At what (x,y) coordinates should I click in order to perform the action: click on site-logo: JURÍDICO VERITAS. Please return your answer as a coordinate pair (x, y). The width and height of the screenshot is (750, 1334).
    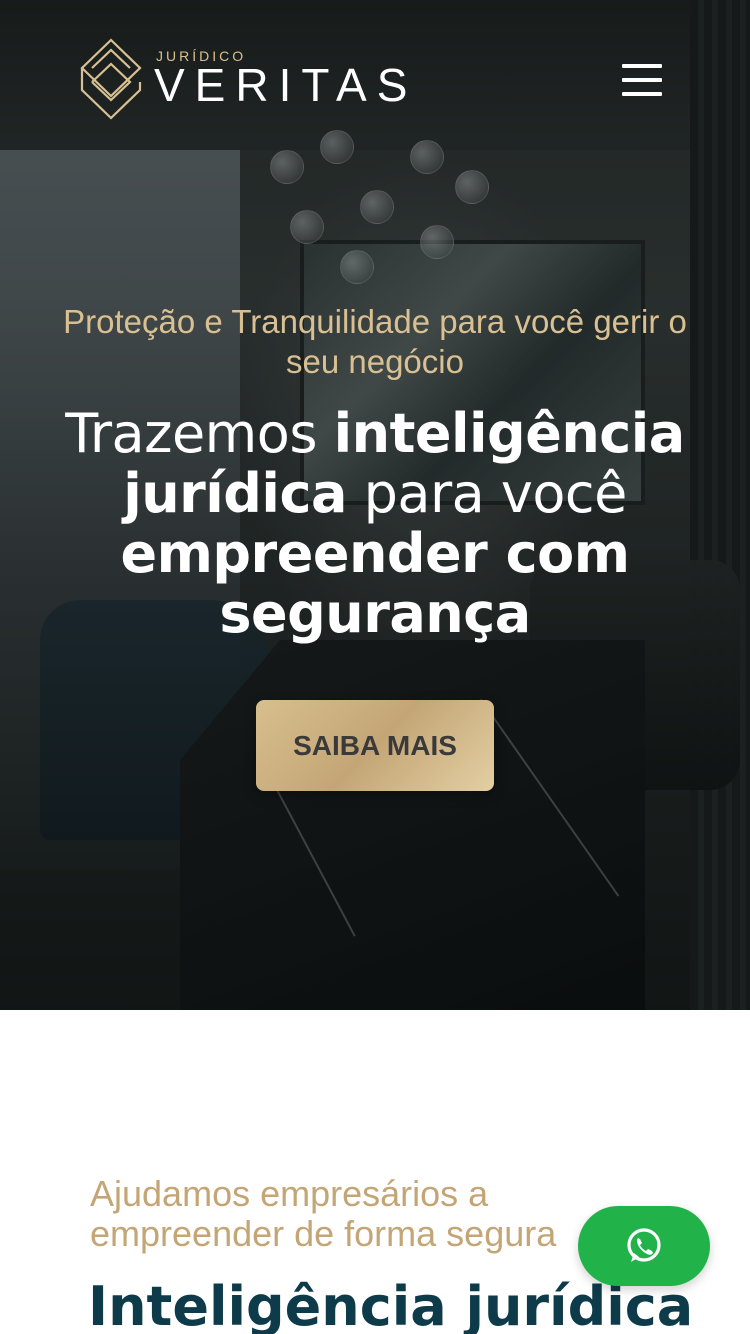
    Looking at the image, I should click on (243, 80).